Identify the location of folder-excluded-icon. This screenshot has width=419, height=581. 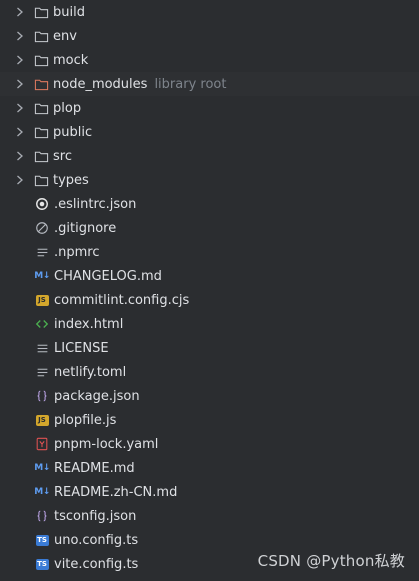
(41, 84).